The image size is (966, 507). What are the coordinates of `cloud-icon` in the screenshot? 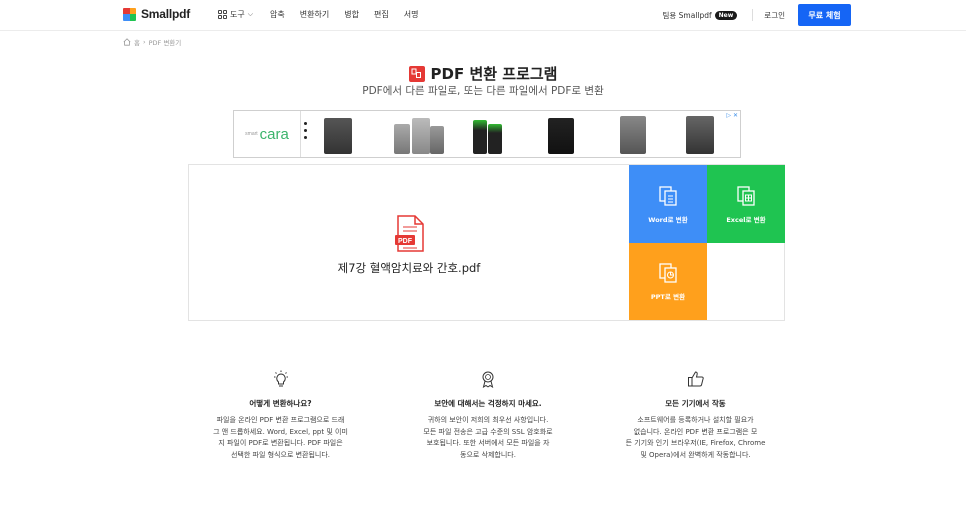 It's located at (684, 503).